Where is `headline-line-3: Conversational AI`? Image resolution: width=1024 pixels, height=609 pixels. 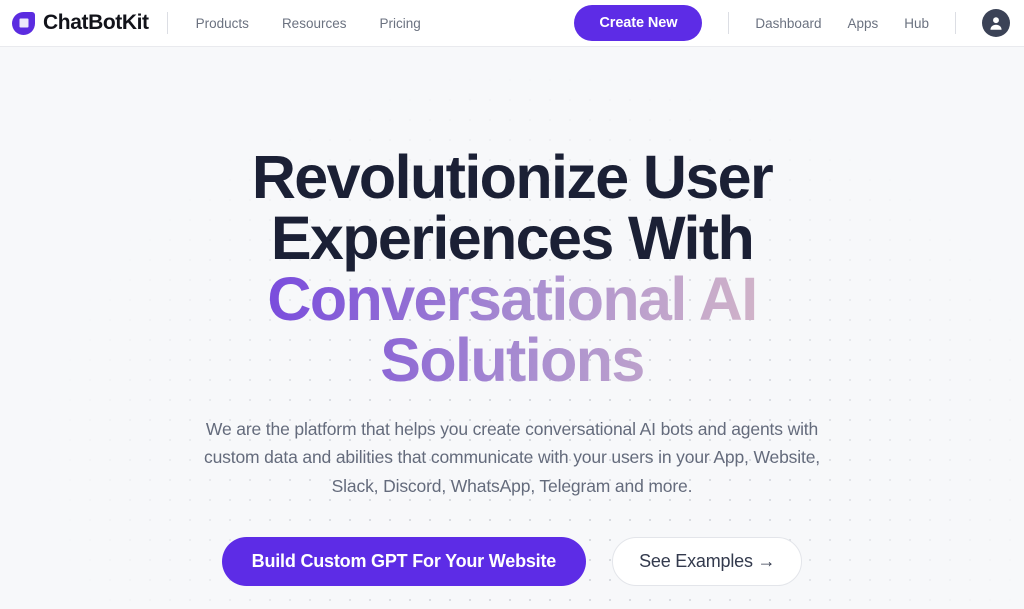
headline-line-3: Conversational AI is located at coordinates (512, 299).